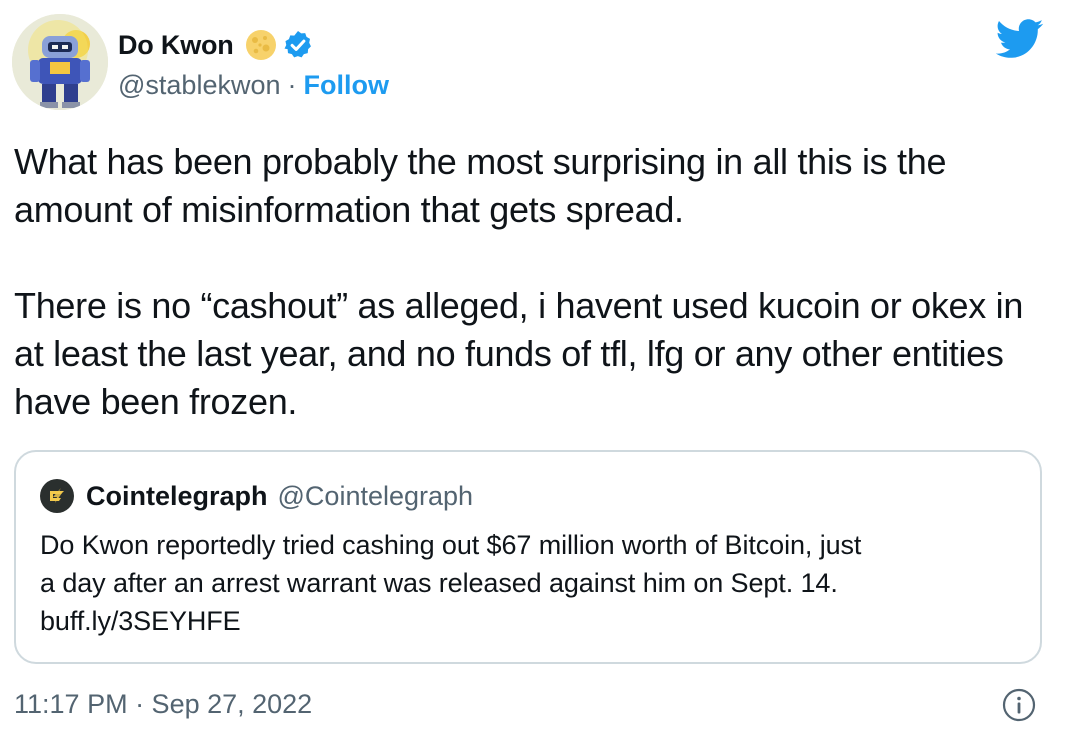  I want to click on verified-badge-icon, so click(297, 44).